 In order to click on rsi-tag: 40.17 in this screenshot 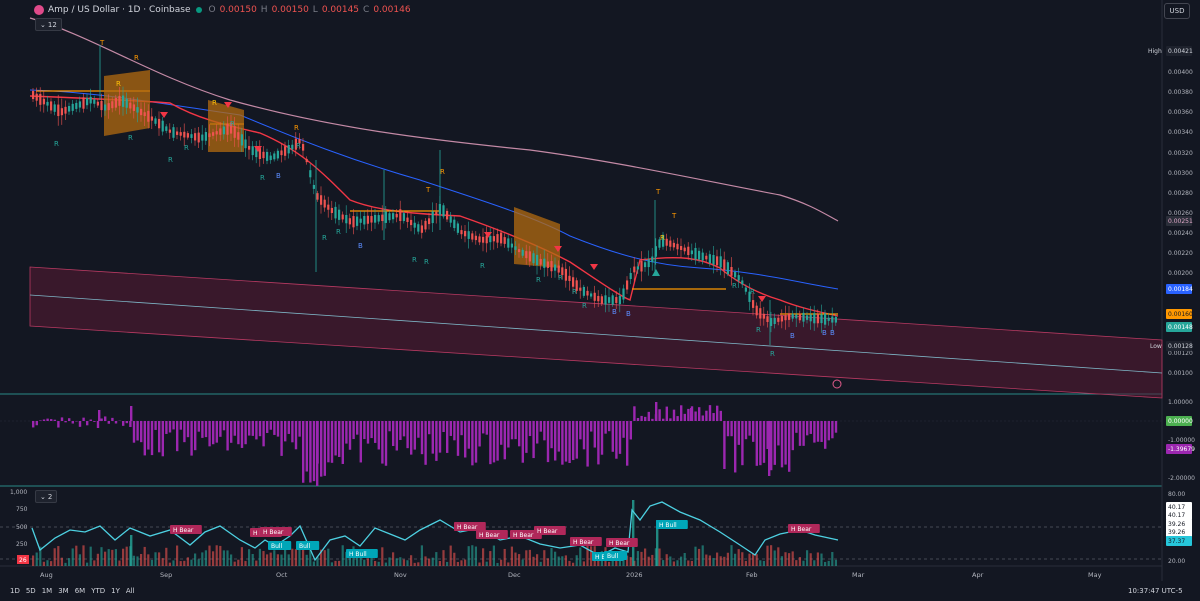, I will do `click(1176, 507)`.